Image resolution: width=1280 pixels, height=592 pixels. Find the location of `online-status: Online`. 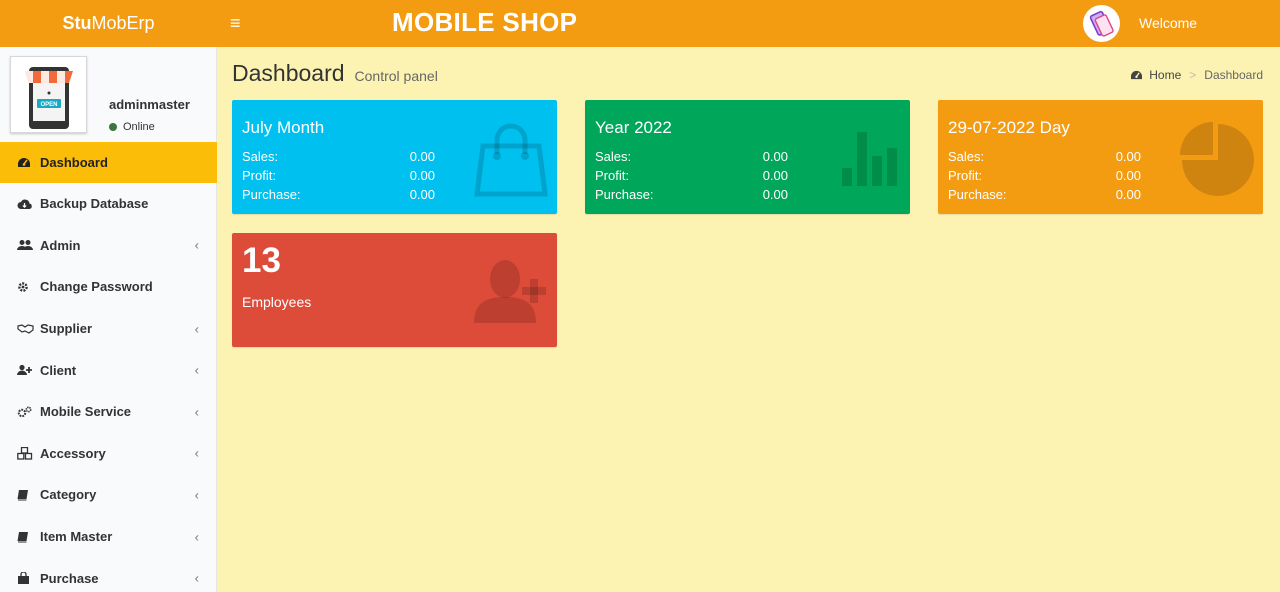

online-status: Online is located at coordinates (132, 127).